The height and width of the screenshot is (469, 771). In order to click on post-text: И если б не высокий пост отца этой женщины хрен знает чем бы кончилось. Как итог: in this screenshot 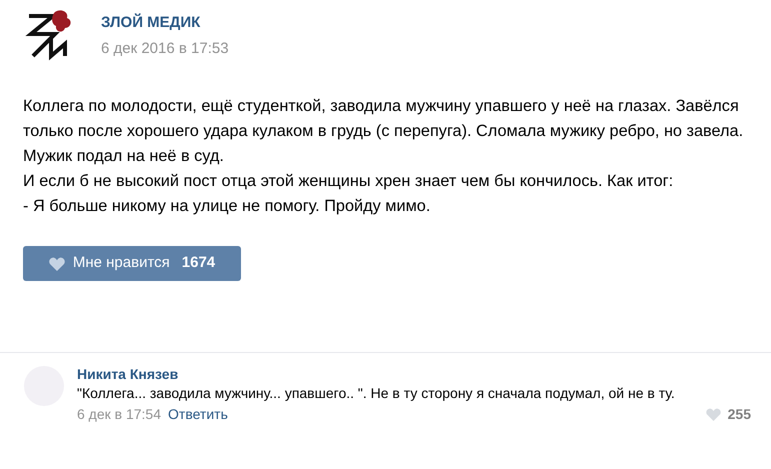, I will do `click(348, 181)`.